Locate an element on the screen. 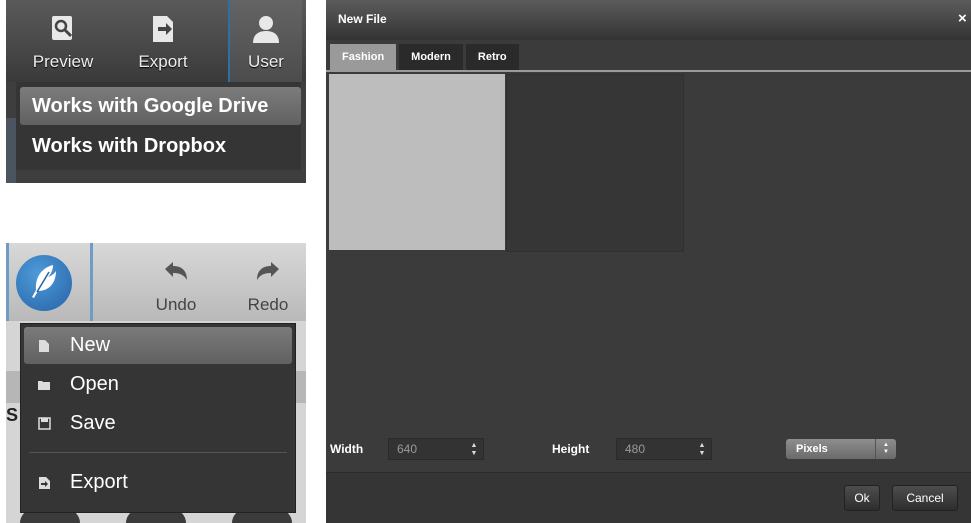 This screenshot has width=971, height=523. height-value: 480 is located at coordinates (635, 449).